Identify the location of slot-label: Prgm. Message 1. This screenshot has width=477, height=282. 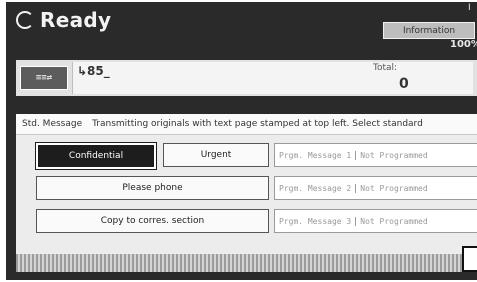
(315, 155).